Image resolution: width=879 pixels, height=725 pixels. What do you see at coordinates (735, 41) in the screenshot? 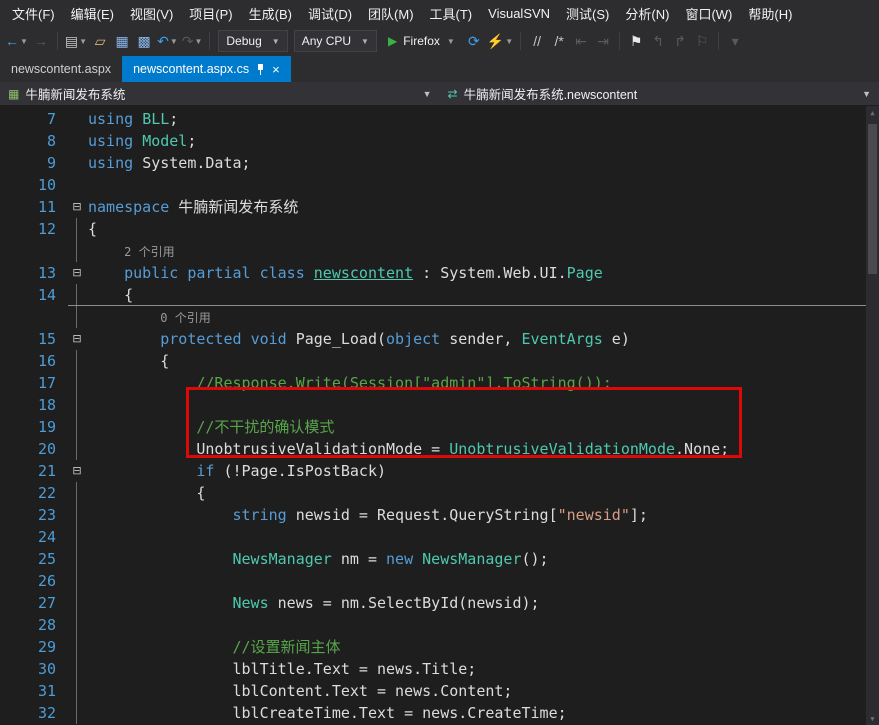
I see `toolbar-options-button: ▾` at bounding box center [735, 41].